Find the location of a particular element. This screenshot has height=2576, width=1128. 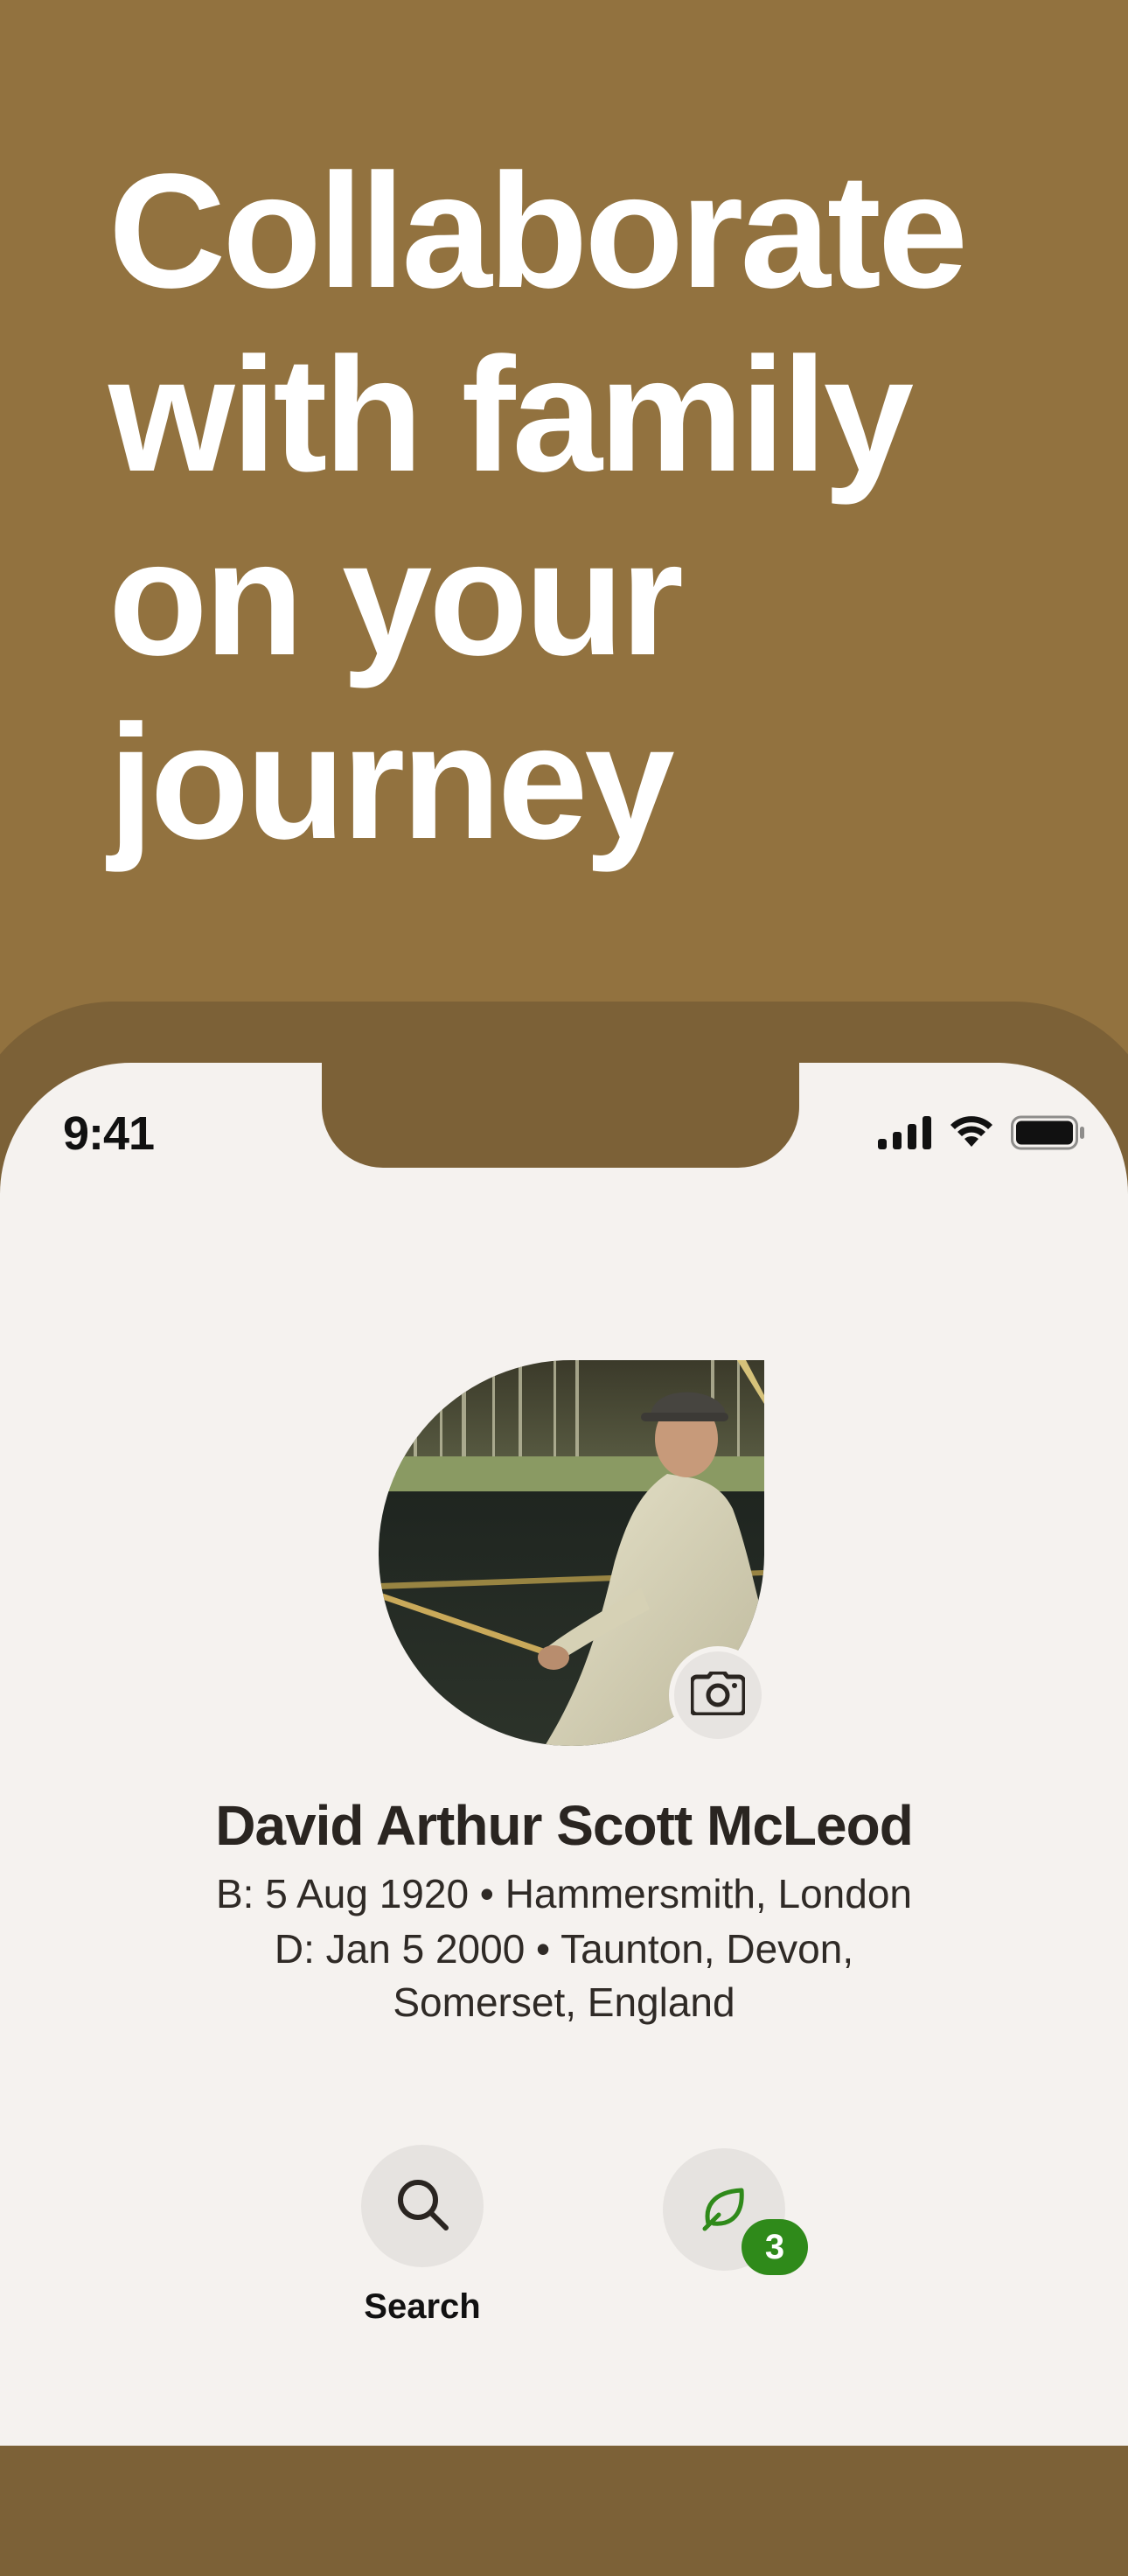

birth-details: B: 5 Aug 1920 • Hammersmith, London is located at coordinates (564, 1893).